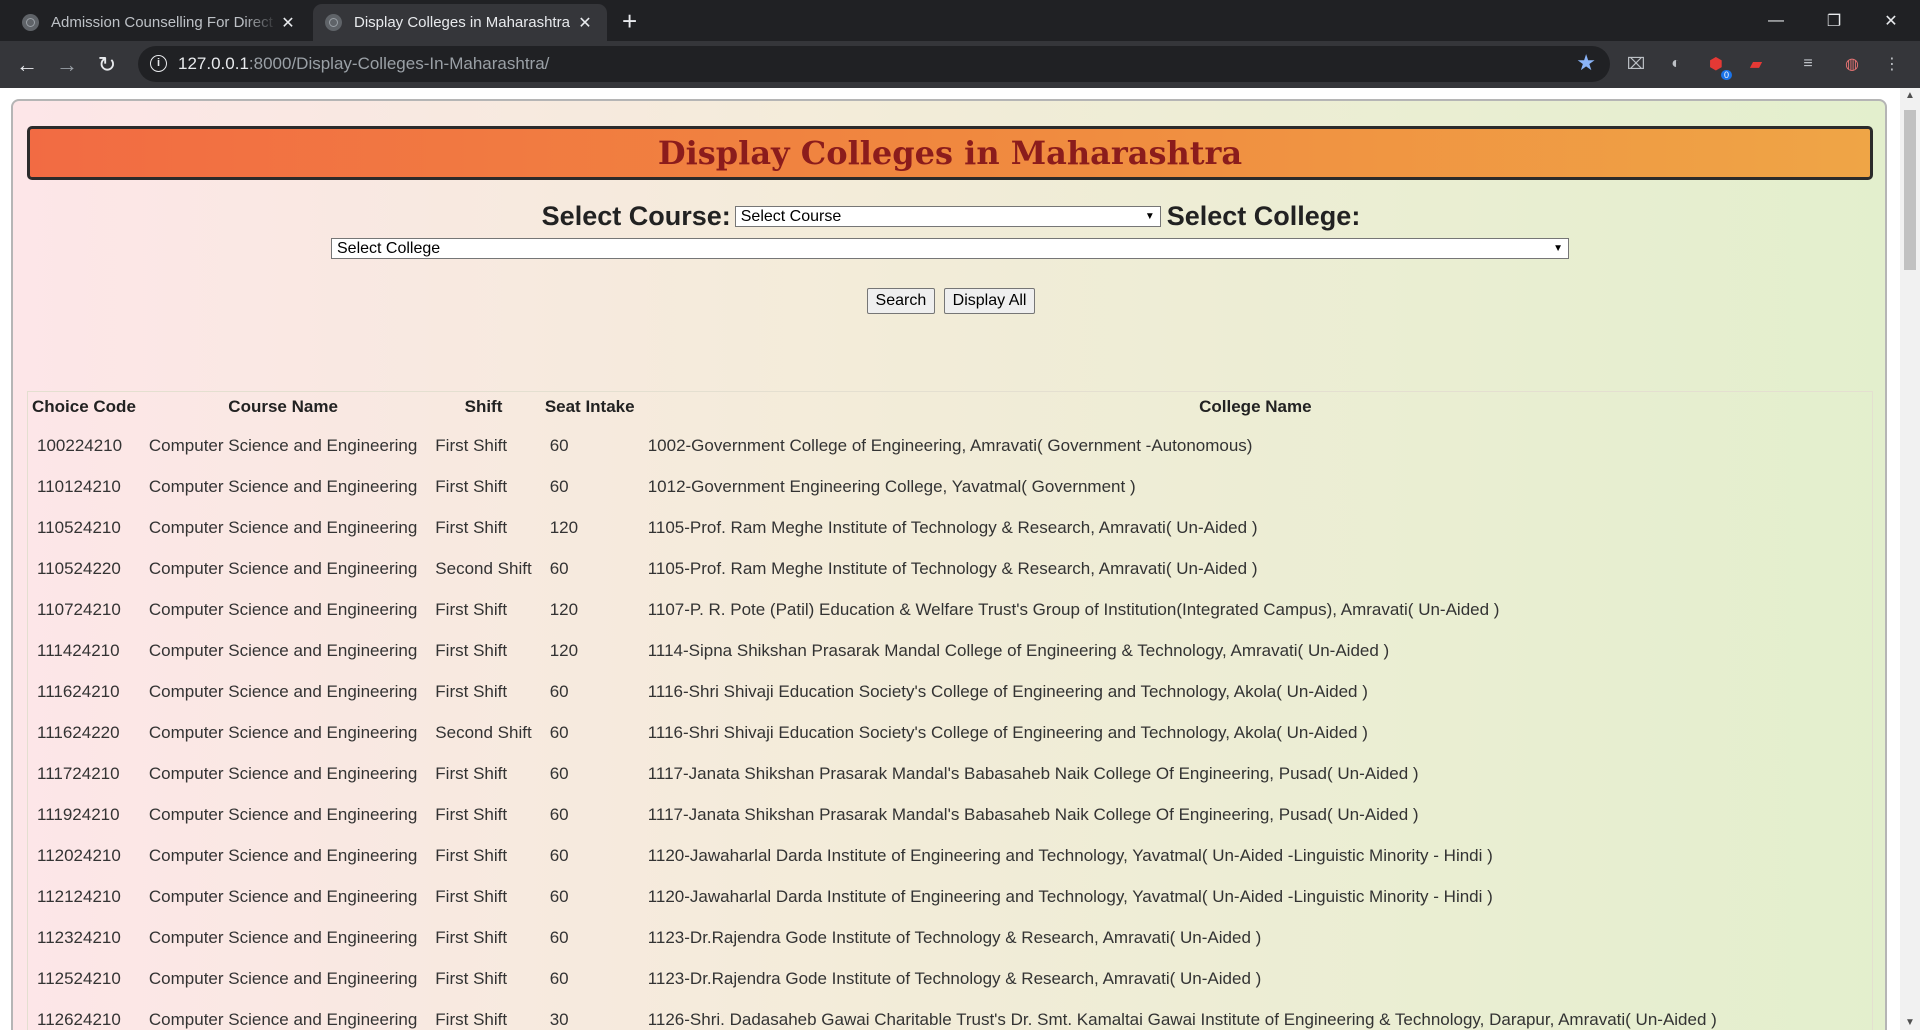  I want to click on display-all-button: Display All, so click(989, 301).